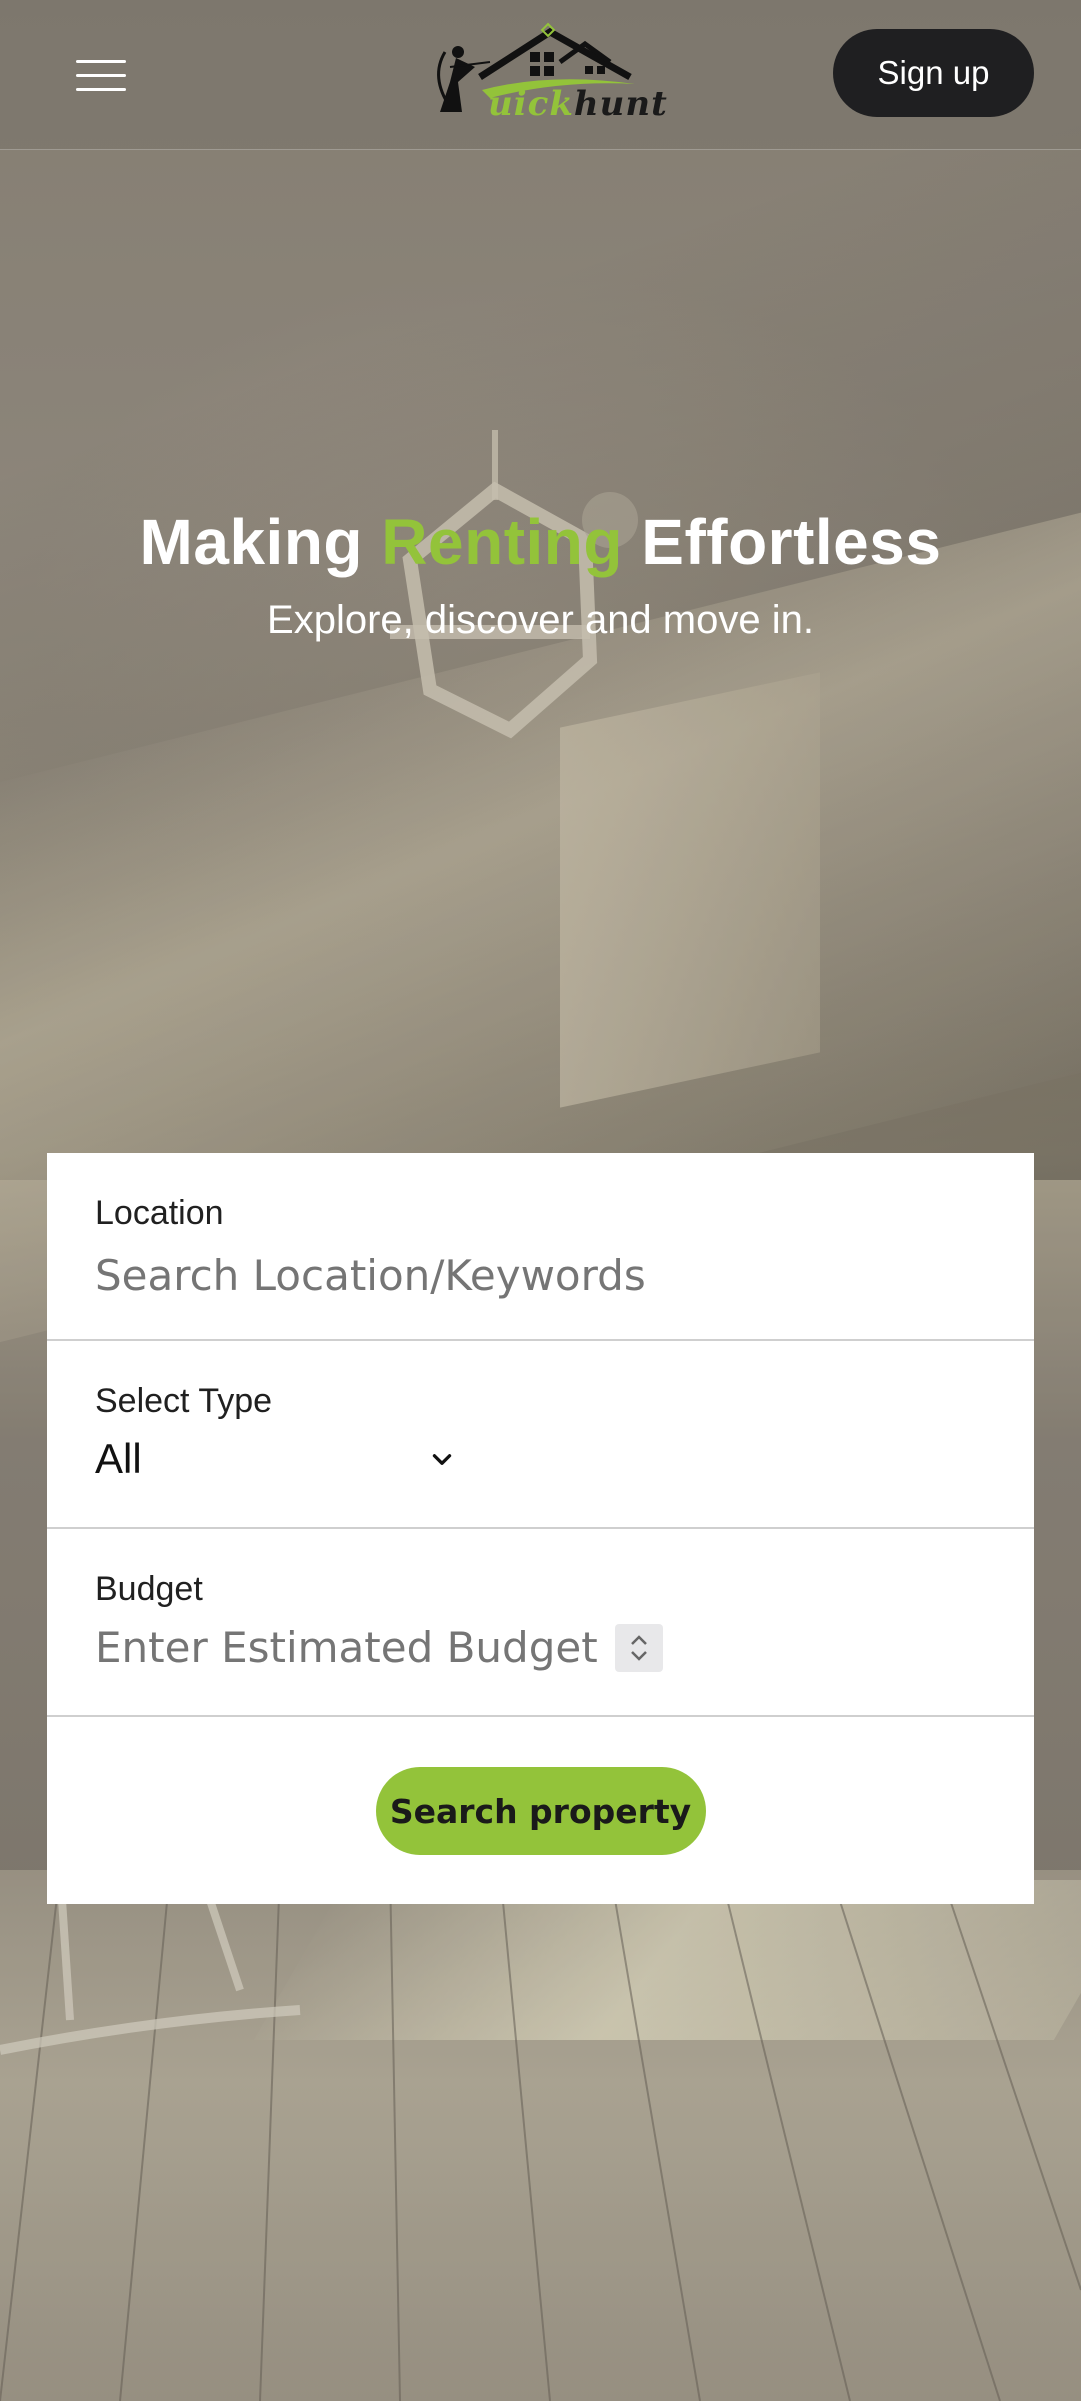 This screenshot has width=1081, height=2401. What do you see at coordinates (540, 620) in the screenshot?
I see `hero-subtitle: Explore, discover and move in.` at bounding box center [540, 620].